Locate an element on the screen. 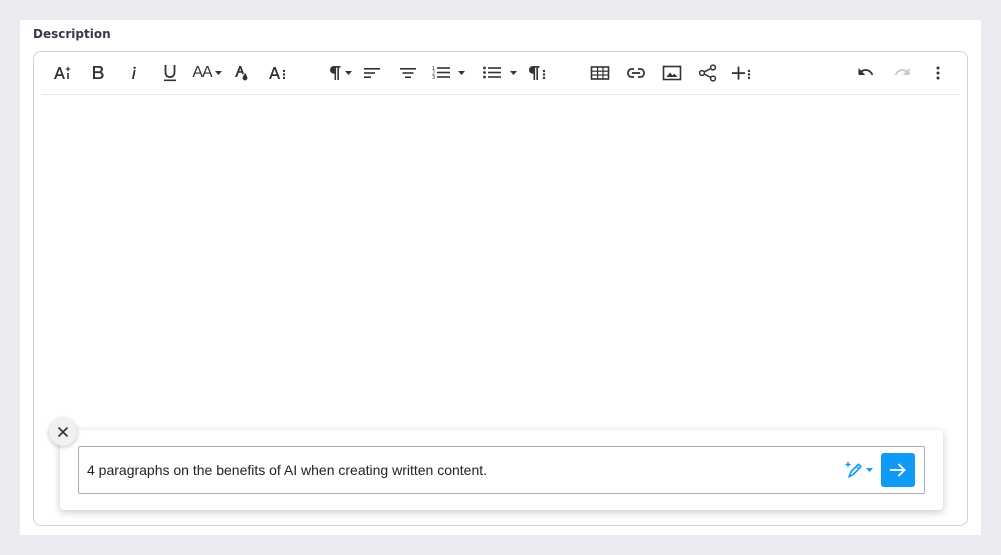 The width and height of the screenshot is (1001, 555). ordered-list-button: 1 2 3 is located at coordinates (448, 73).